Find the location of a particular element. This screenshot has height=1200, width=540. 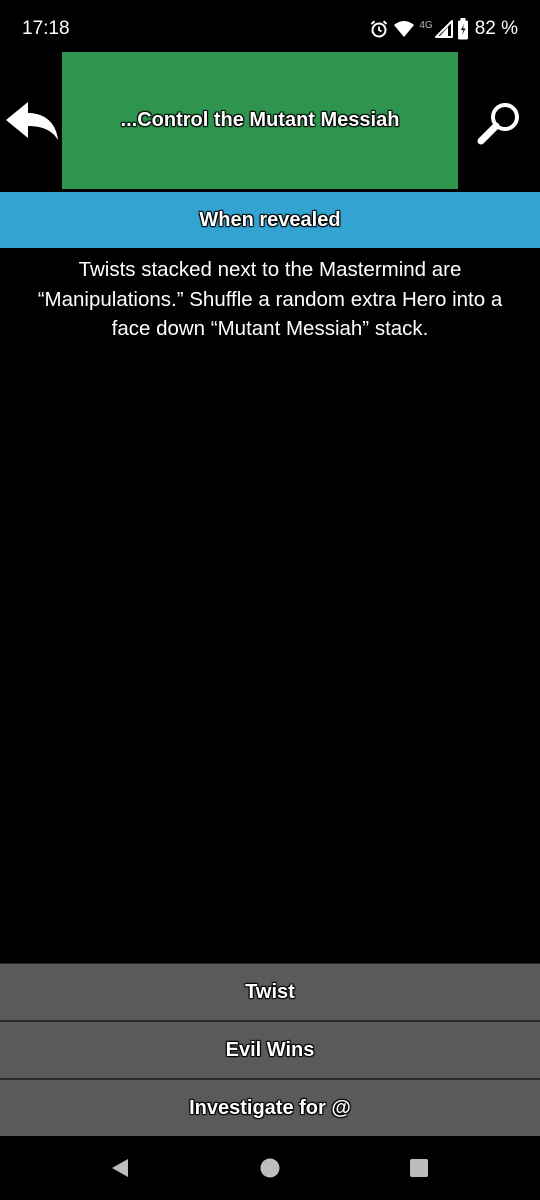

alarm-icon is located at coordinates (379, 29).